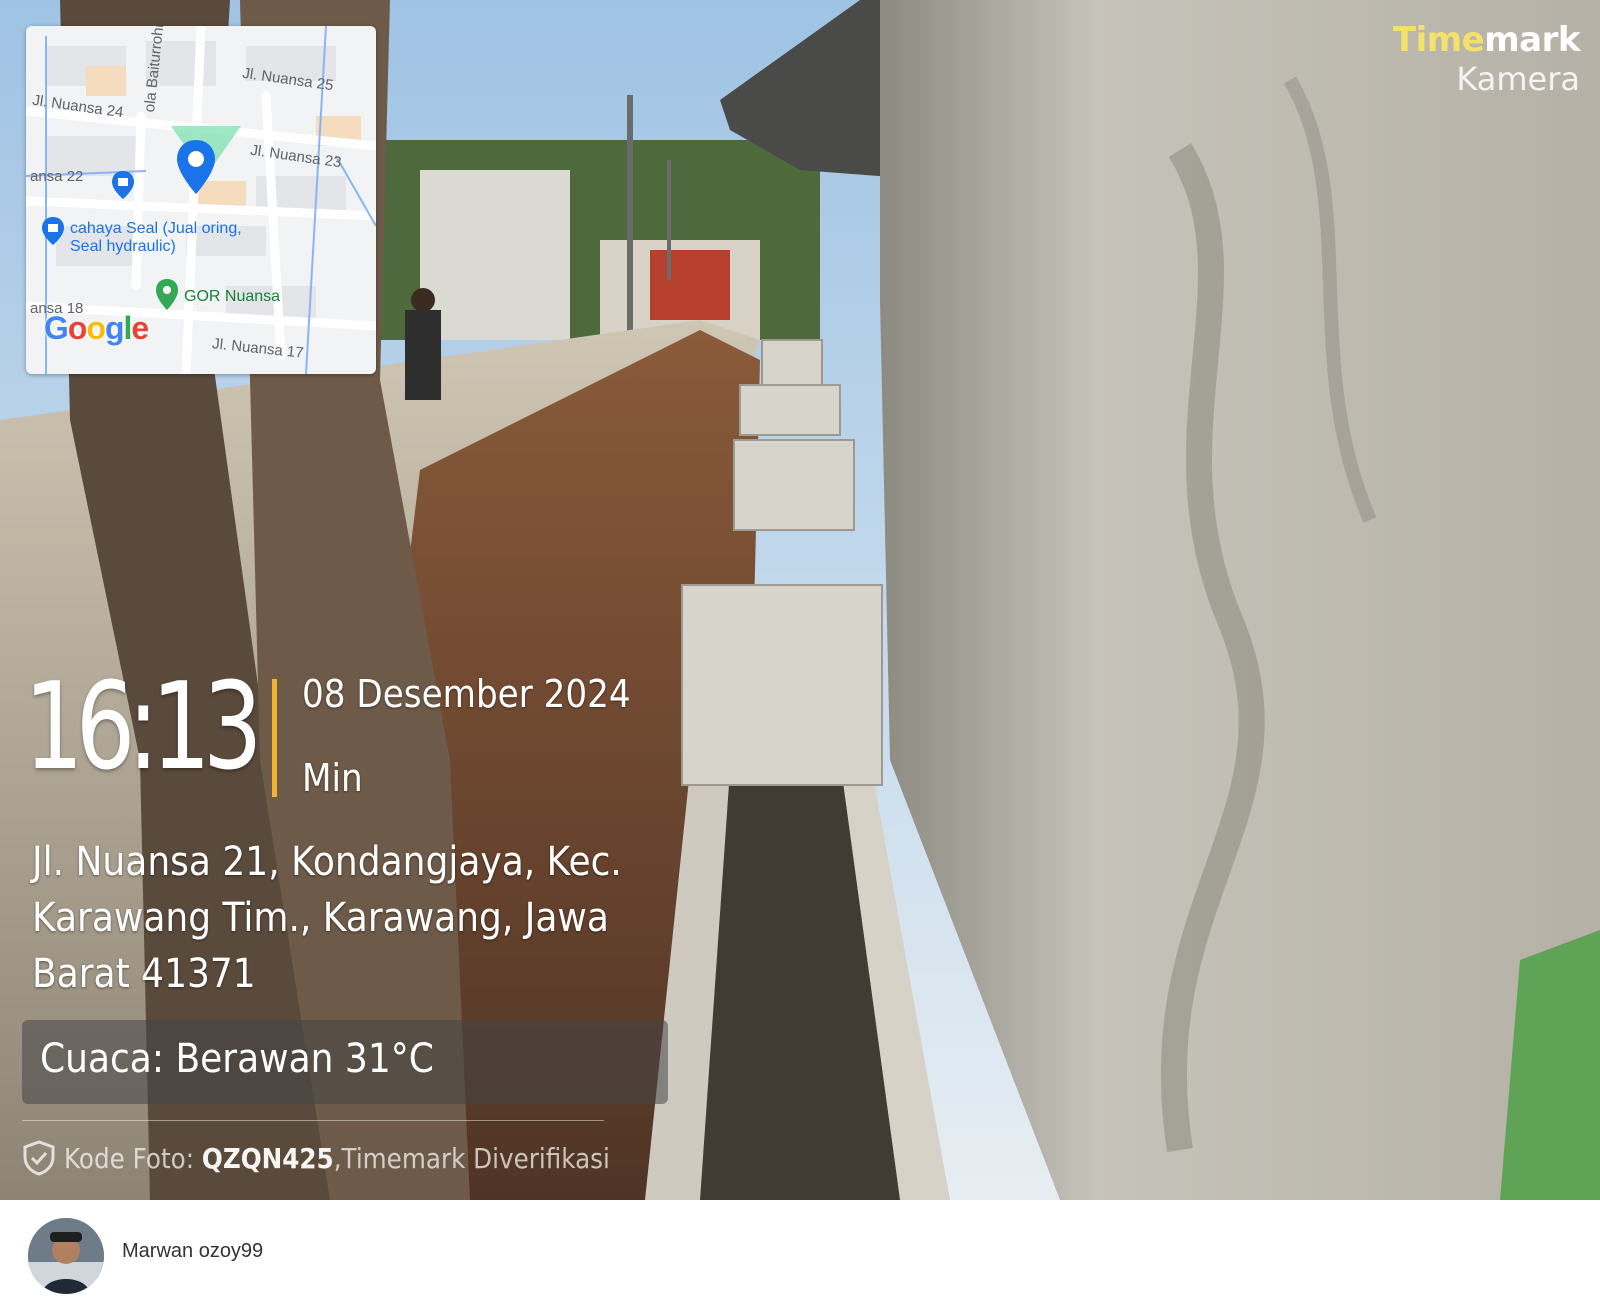 The width and height of the screenshot is (1600, 1306). Describe the element at coordinates (196, 167) in the screenshot. I see `map-pin-icon` at that location.